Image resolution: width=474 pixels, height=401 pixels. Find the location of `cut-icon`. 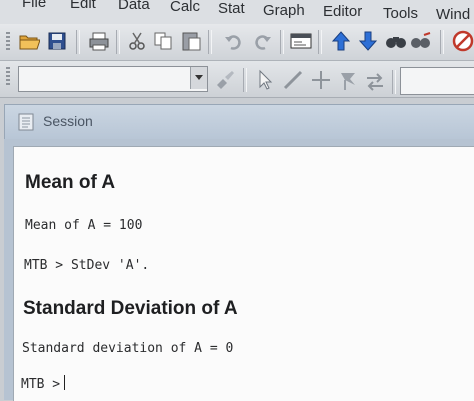

cut-icon is located at coordinates (137, 41).